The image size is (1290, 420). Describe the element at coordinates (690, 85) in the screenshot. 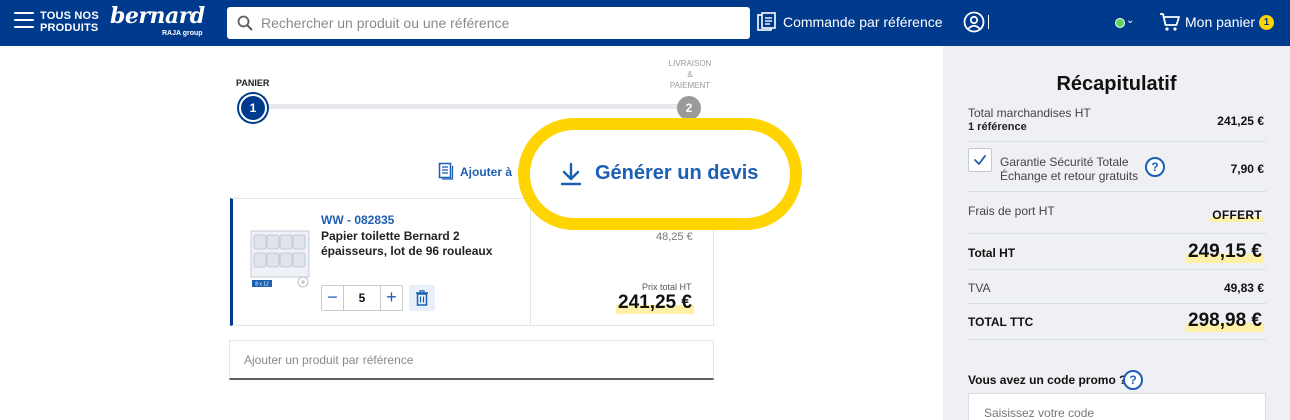

I see `step2-label-line3: PAIEMENT` at that location.